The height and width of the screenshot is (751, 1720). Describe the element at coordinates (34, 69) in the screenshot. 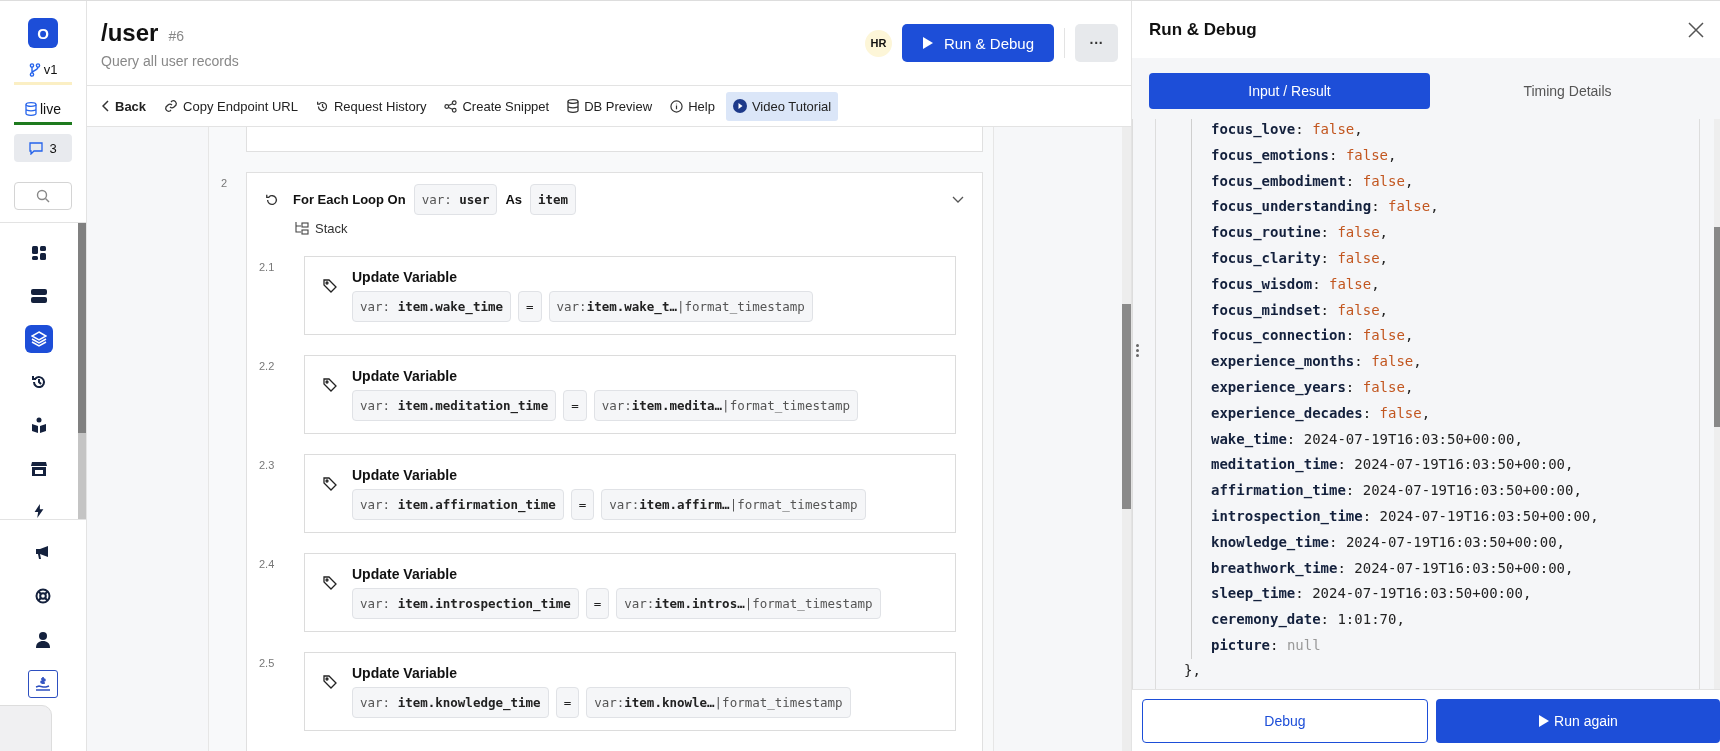

I see `branch-icon` at that location.